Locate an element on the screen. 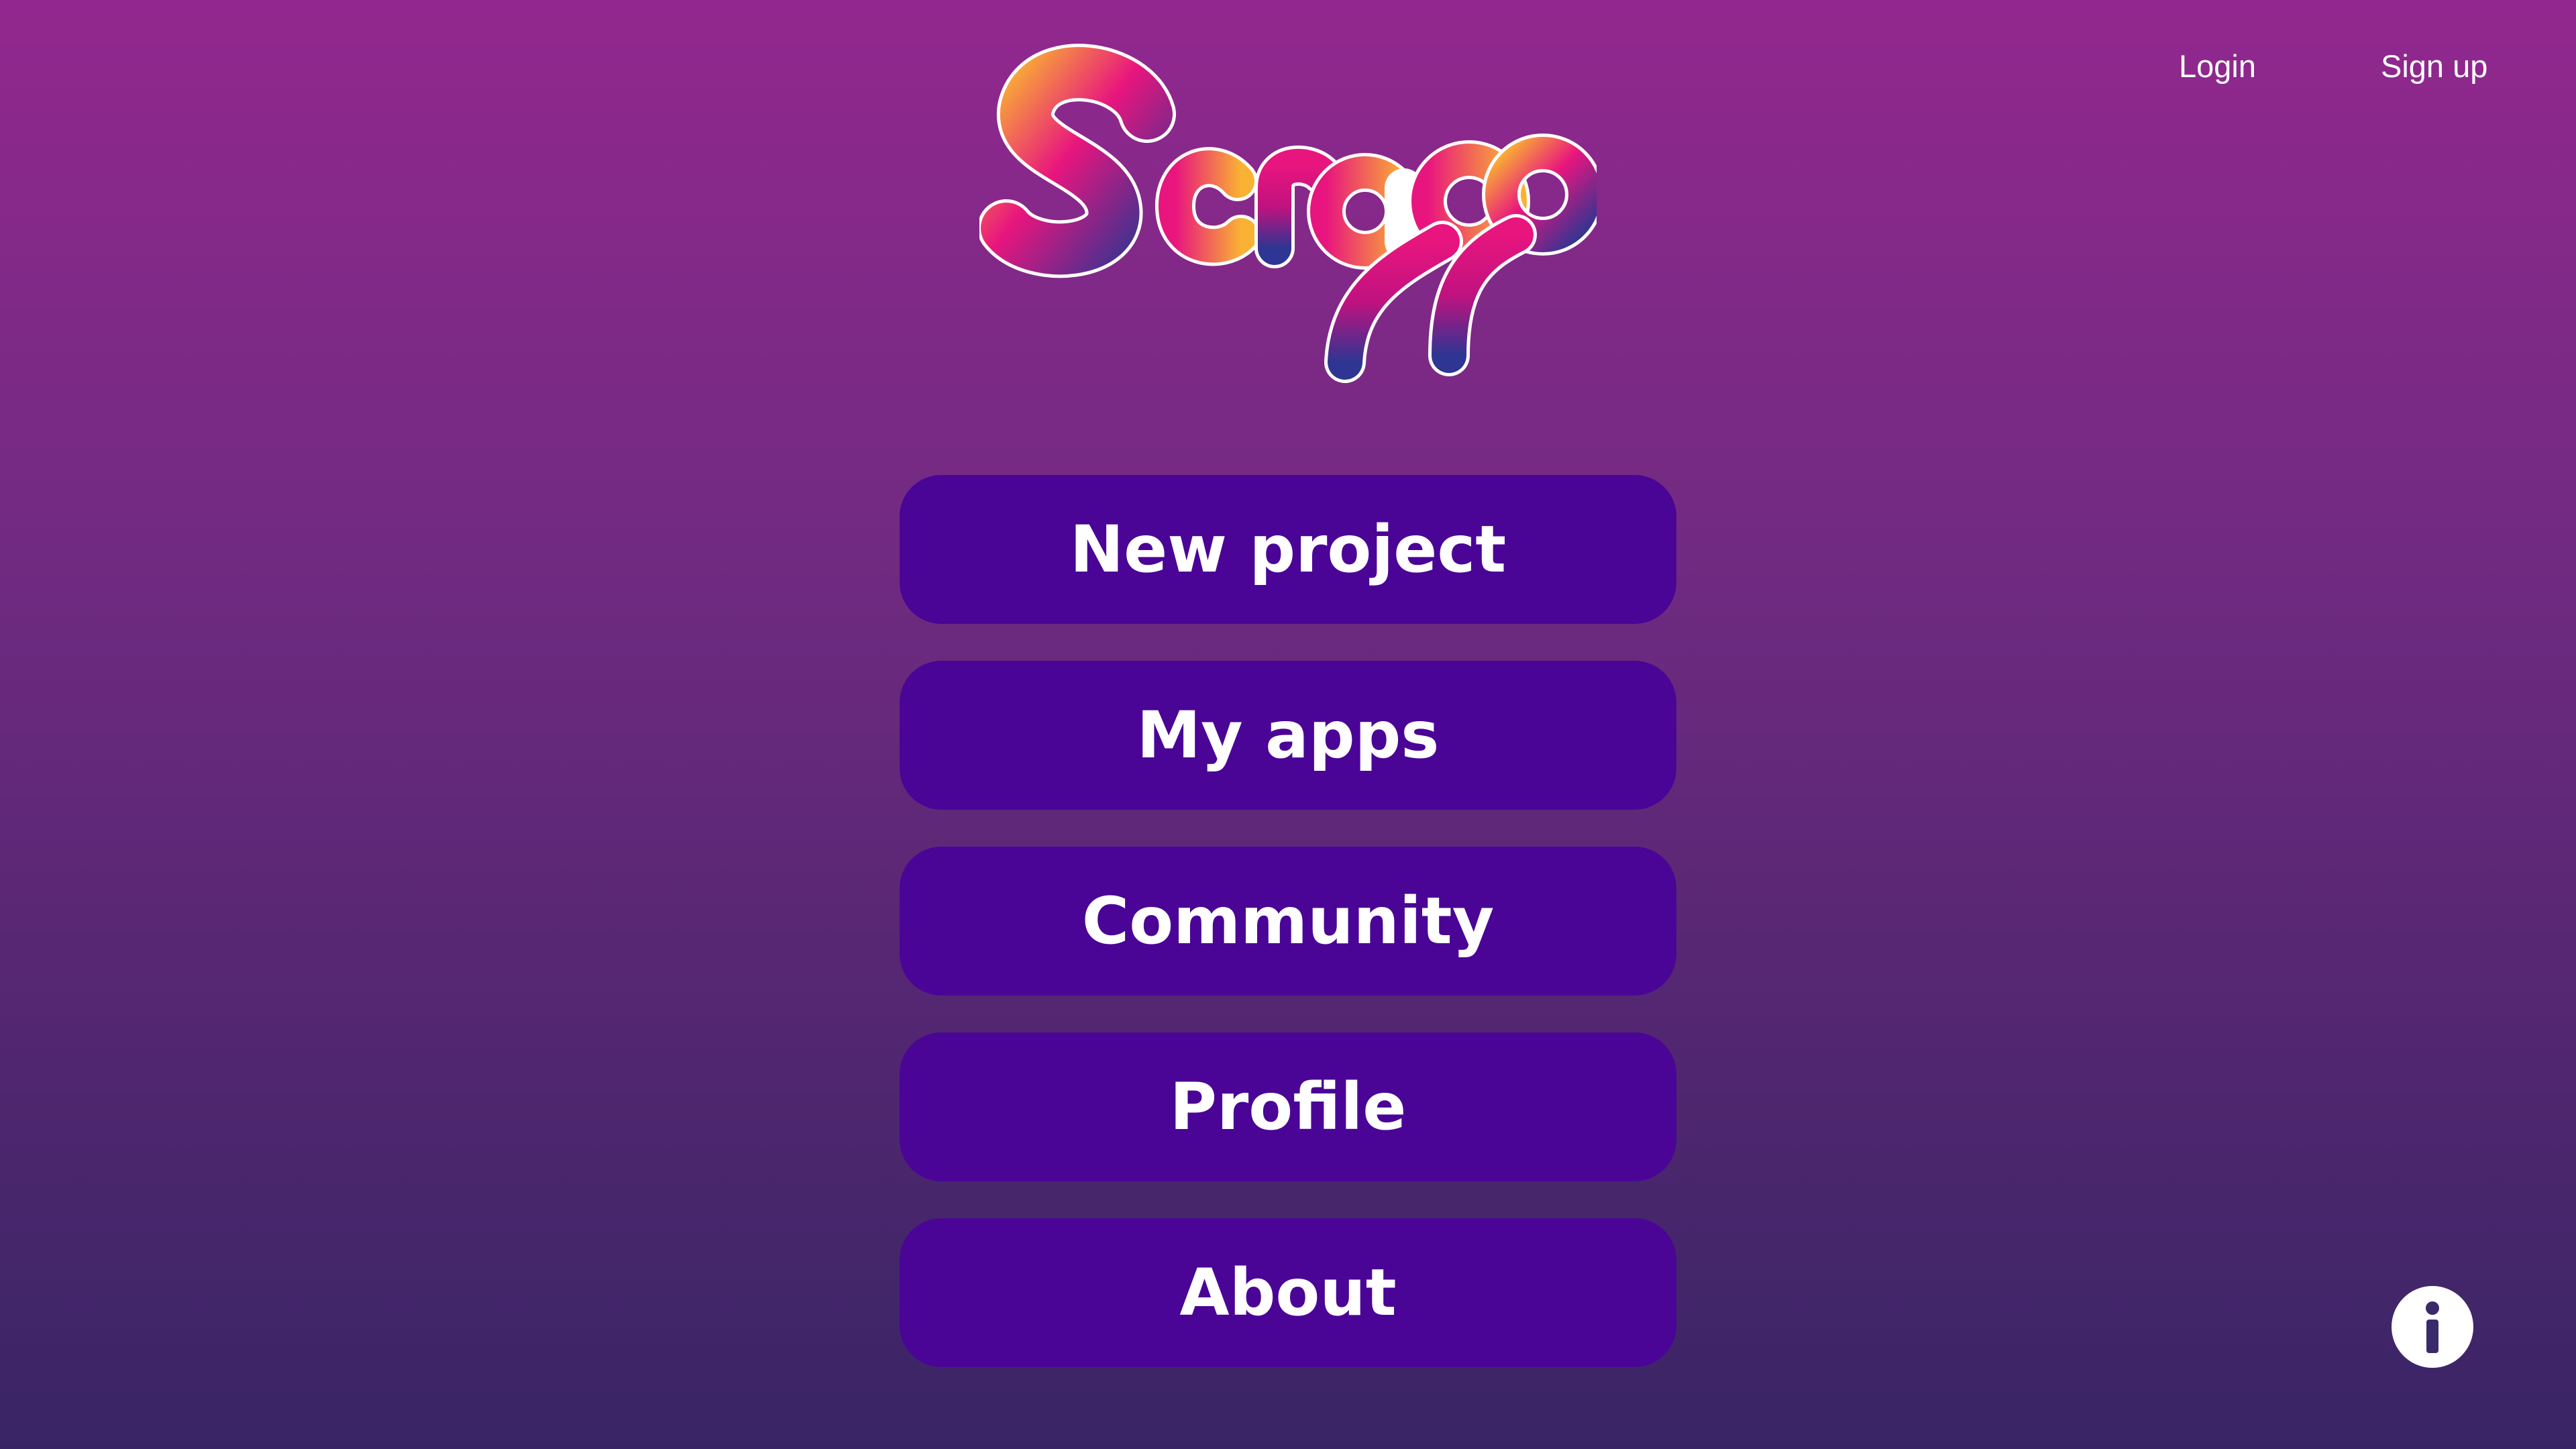 The image size is (2576, 1449). info-icon is located at coordinates (2432, 1327).